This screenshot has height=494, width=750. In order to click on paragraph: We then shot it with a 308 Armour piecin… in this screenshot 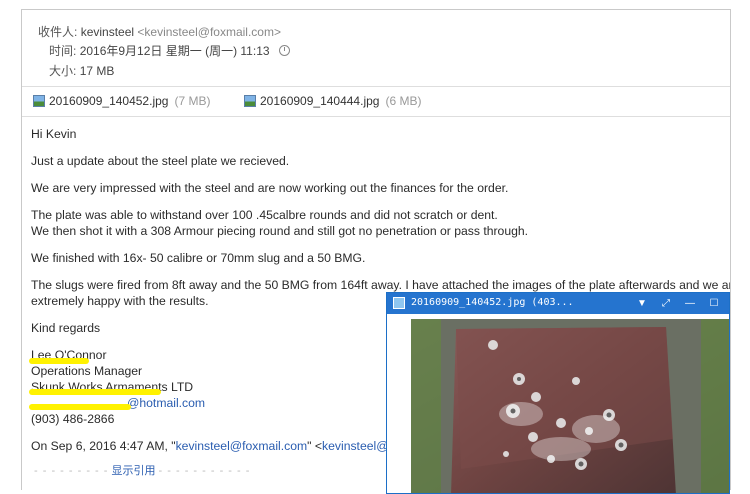, I will do `click(280, 231)`.